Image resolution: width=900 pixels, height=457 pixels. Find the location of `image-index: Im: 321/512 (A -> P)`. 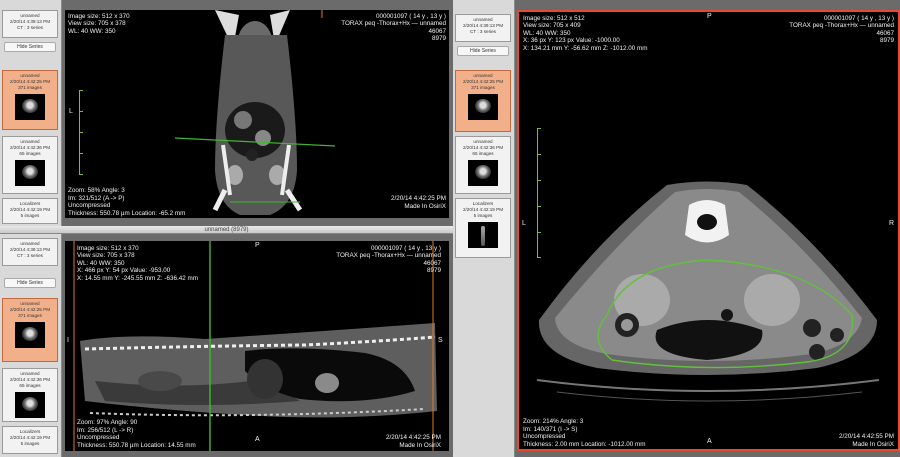

image-index: Im: 321/512 (A -> P) is located at coordinates (96, 198).